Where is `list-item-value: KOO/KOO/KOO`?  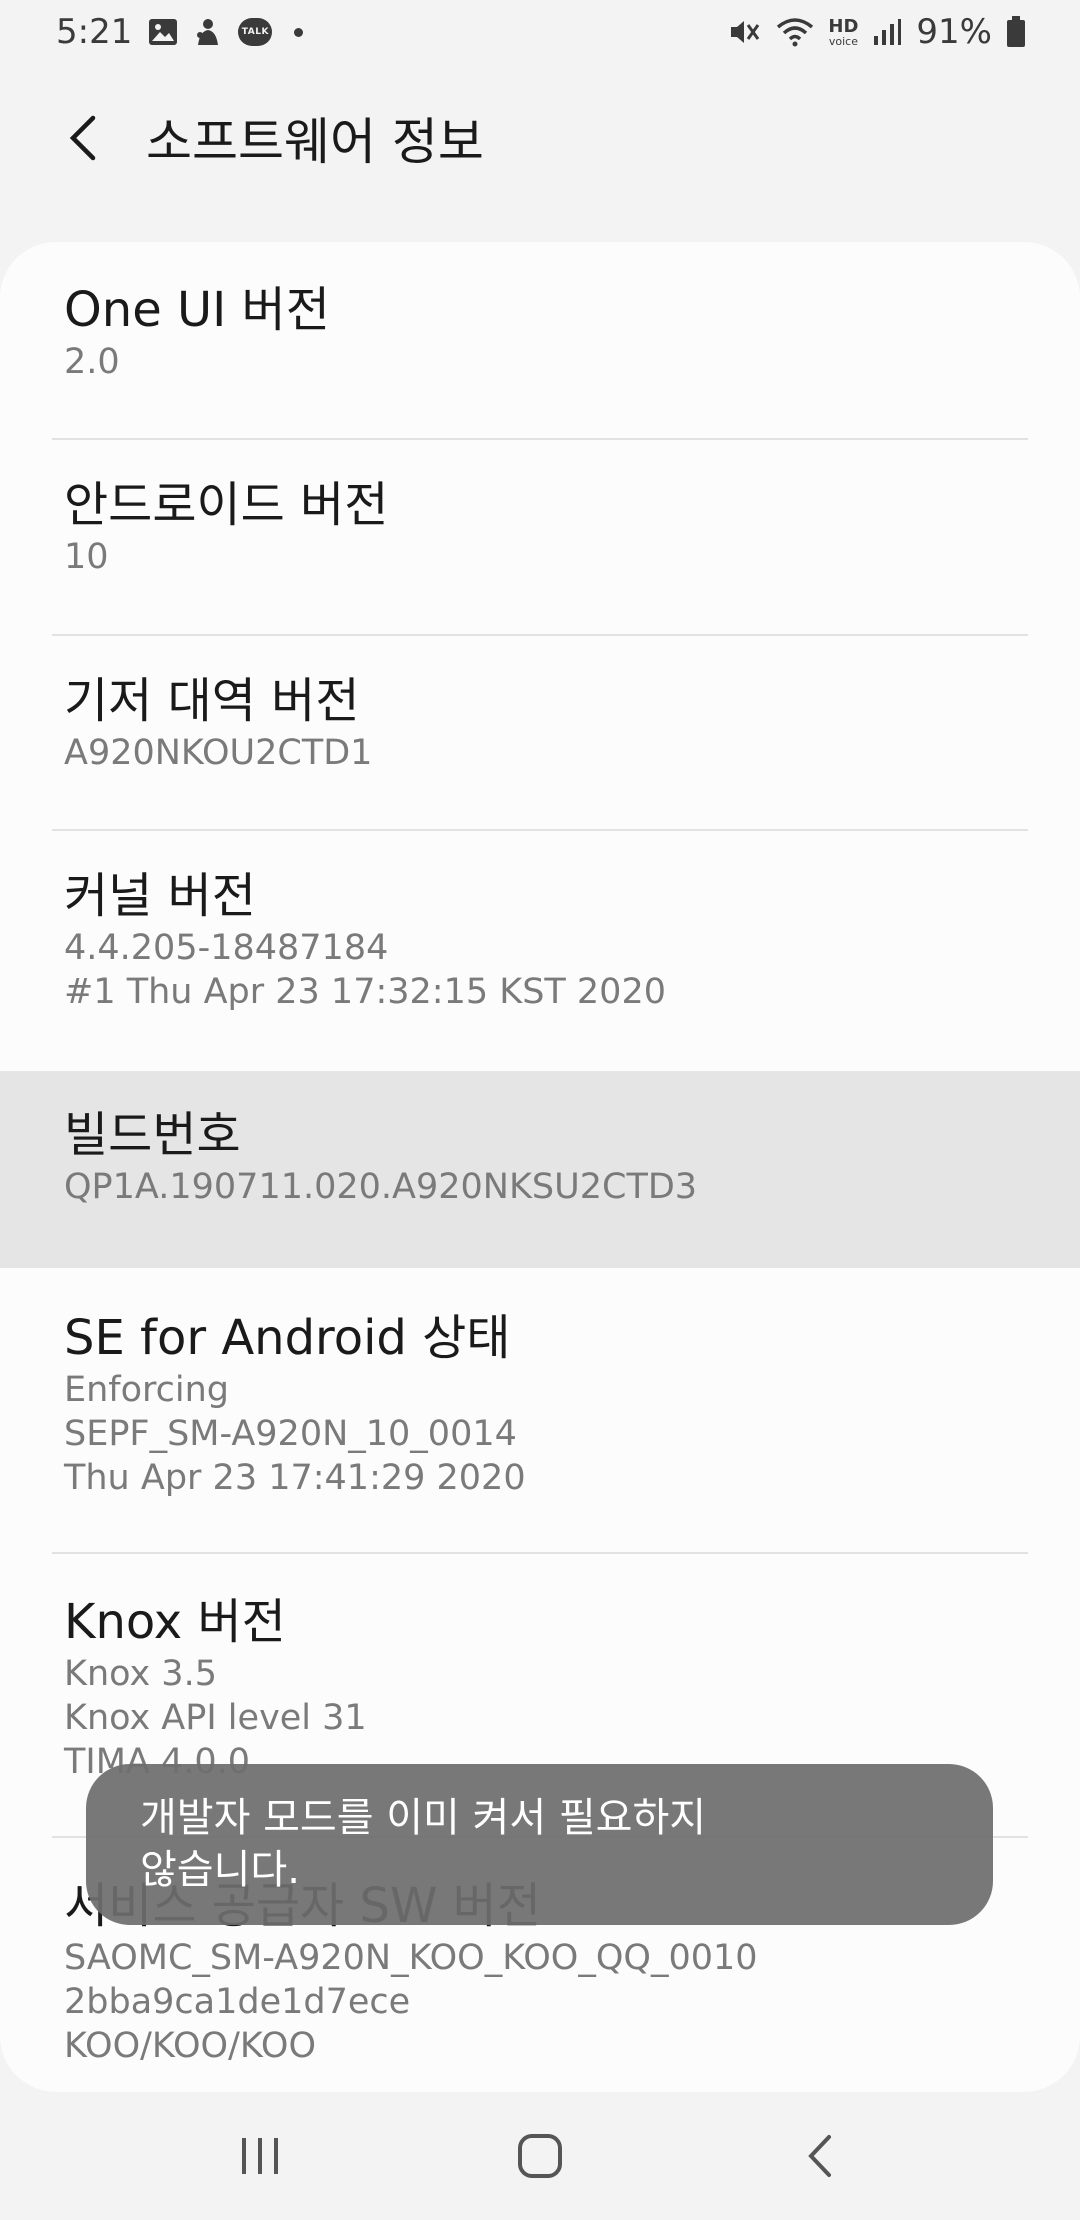
list-item-value: KOO/KOO/KOO is located at coordinates (190, 2046).